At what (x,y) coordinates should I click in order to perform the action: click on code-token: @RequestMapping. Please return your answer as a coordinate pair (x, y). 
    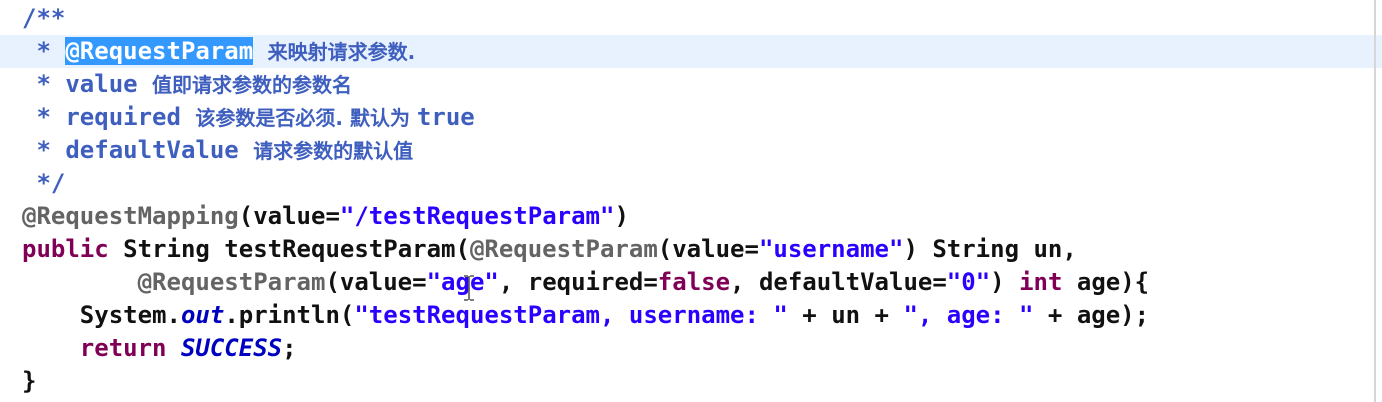
    Looking at the image, I should click on (130, 216).